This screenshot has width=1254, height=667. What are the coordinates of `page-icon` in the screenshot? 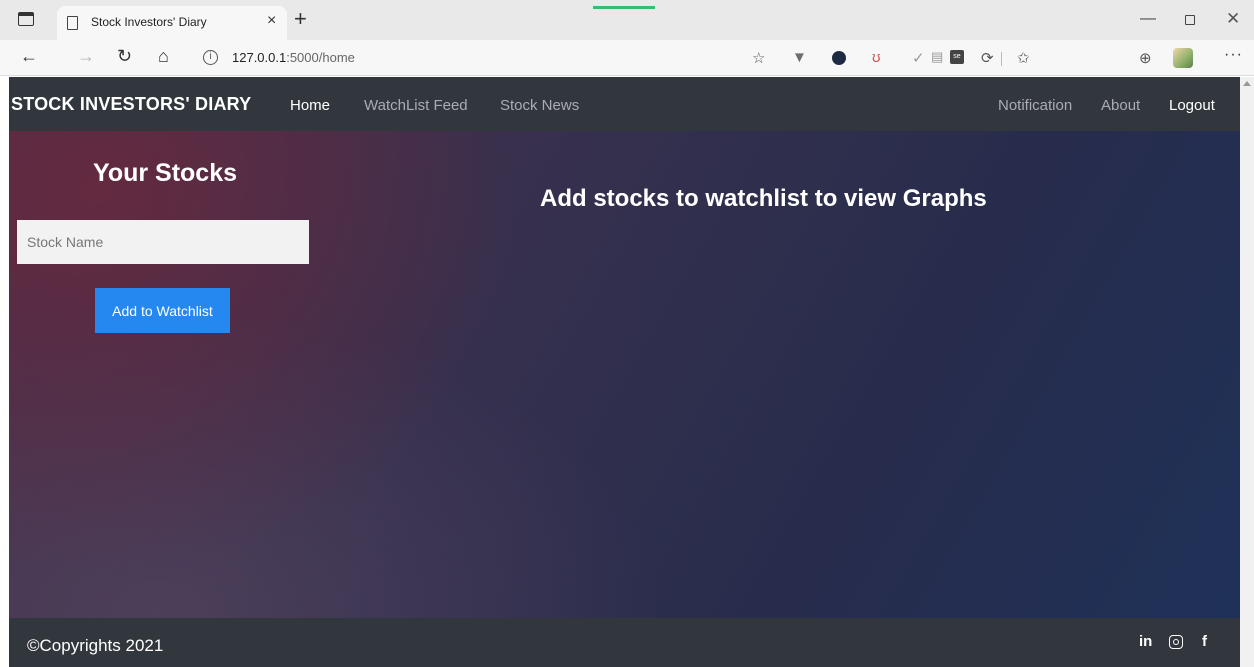 It's located at (72, 23).